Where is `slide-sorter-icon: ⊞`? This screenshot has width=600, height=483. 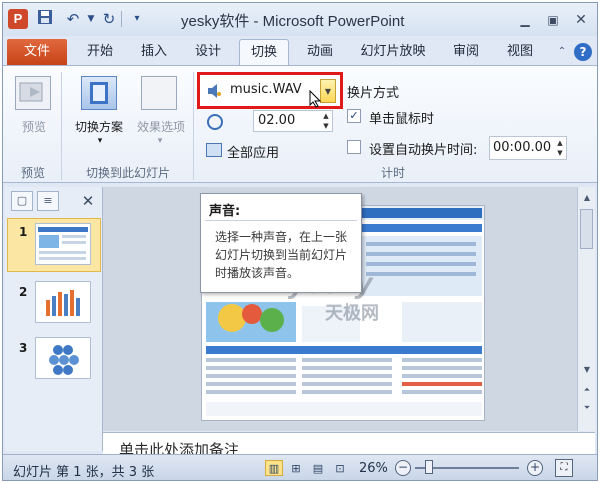 slide-sorter-icon: ⊞ is located at coordinates (296, 468).